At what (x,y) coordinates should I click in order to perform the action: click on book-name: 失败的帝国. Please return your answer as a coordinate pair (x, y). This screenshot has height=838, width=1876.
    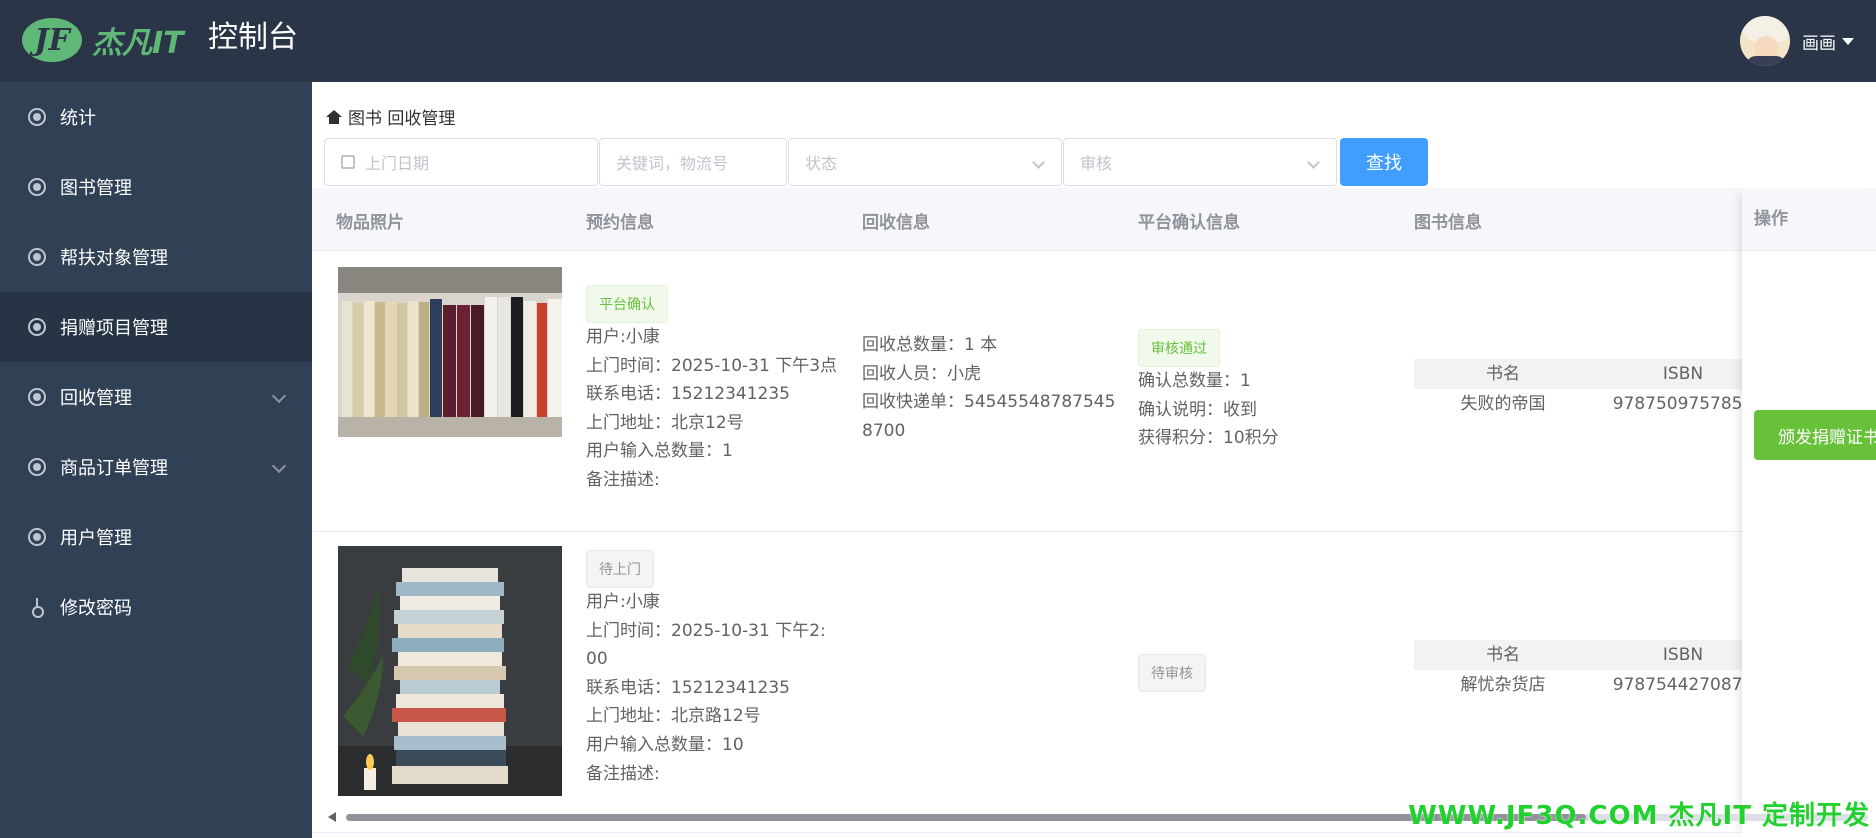
    Looking at the image, I should click on (1503, 404).